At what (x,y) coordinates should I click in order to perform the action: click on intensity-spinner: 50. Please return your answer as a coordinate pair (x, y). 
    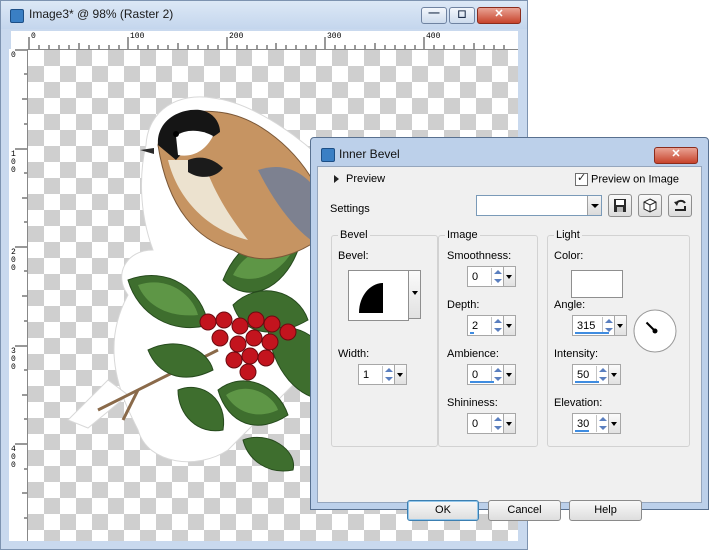
    Looking at the image, I should click on (596, 374).